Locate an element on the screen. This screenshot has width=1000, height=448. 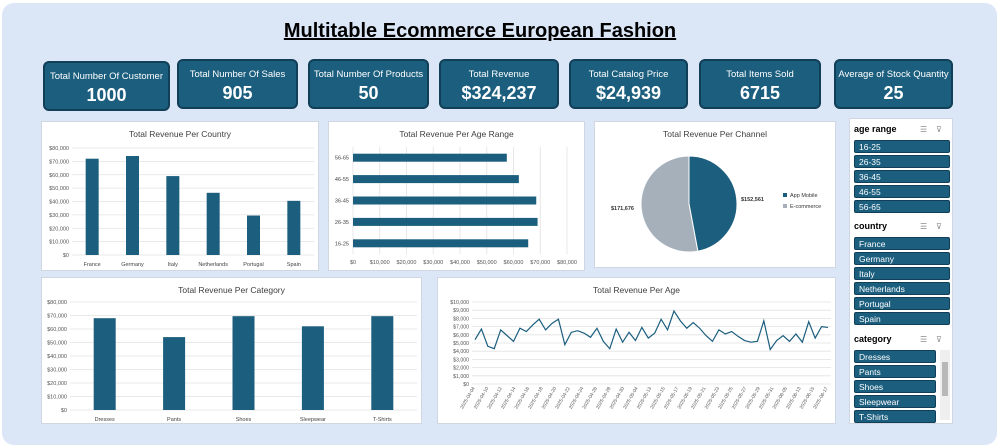
slicer-item: 56-65 is located at coordinates (902, 206).